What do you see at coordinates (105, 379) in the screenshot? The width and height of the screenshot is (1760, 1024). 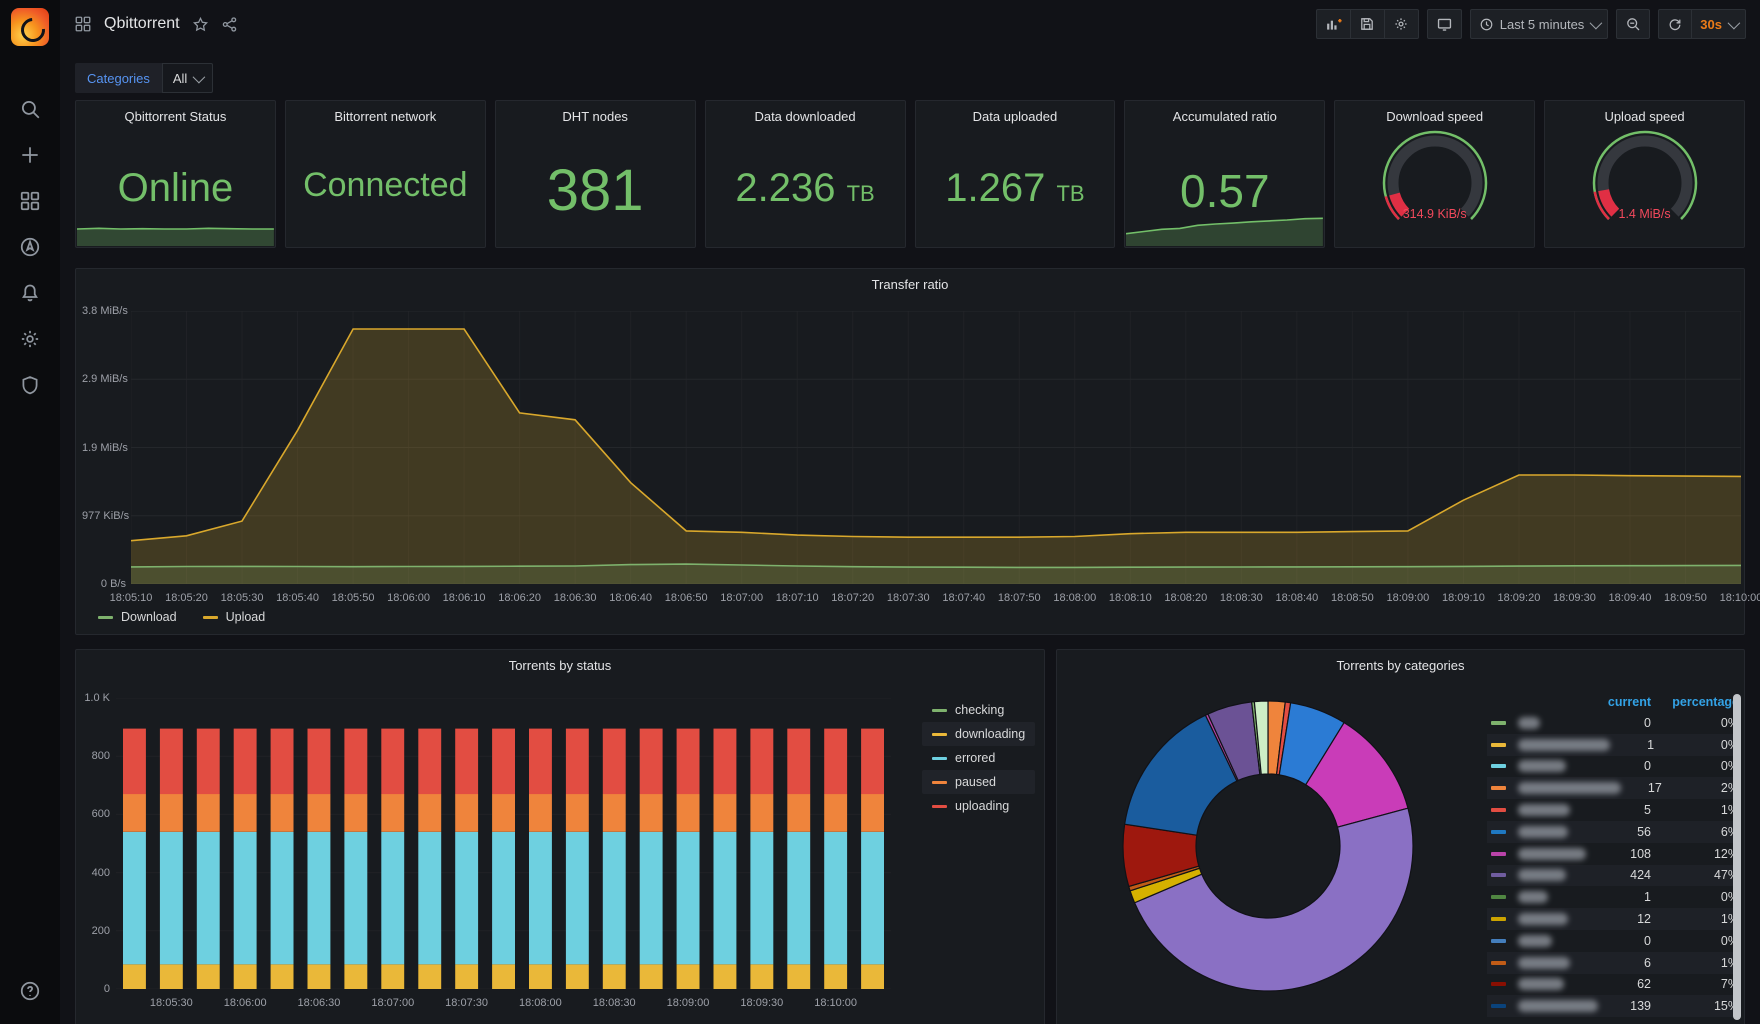 I see `y-tick: 2.9 MiB/s` at bounding box center [105, 379].